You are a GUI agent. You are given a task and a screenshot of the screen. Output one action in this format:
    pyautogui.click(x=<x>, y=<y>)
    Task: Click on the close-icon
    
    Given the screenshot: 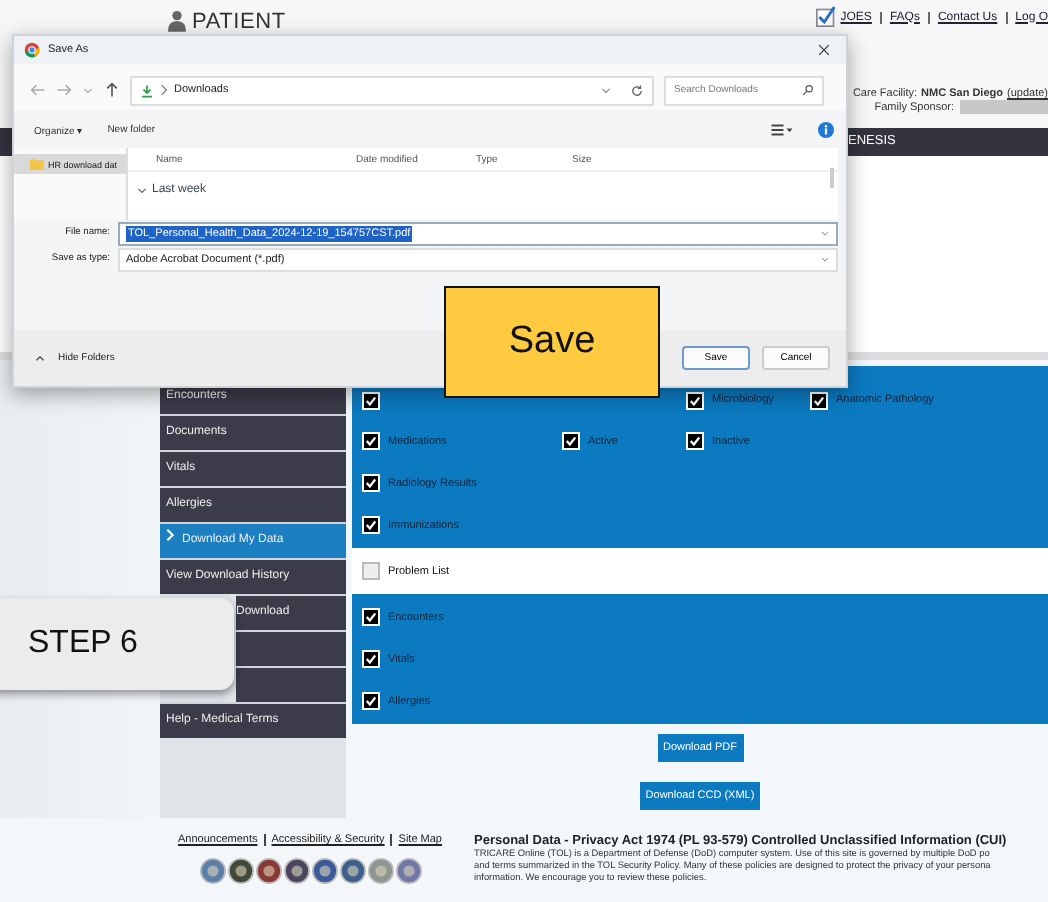 What is the action you would take?
    pyautogui.click(x=824, y=50)
    